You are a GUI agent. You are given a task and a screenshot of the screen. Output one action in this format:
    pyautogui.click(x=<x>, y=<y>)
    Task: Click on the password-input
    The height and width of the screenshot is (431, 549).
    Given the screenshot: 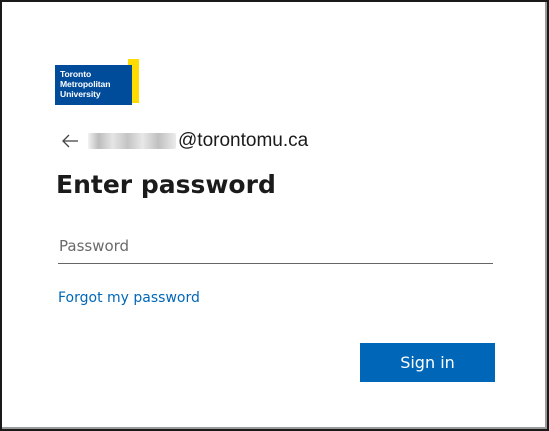 What is the action you would take?
    pyautogui.click(x=275, y=246)
    